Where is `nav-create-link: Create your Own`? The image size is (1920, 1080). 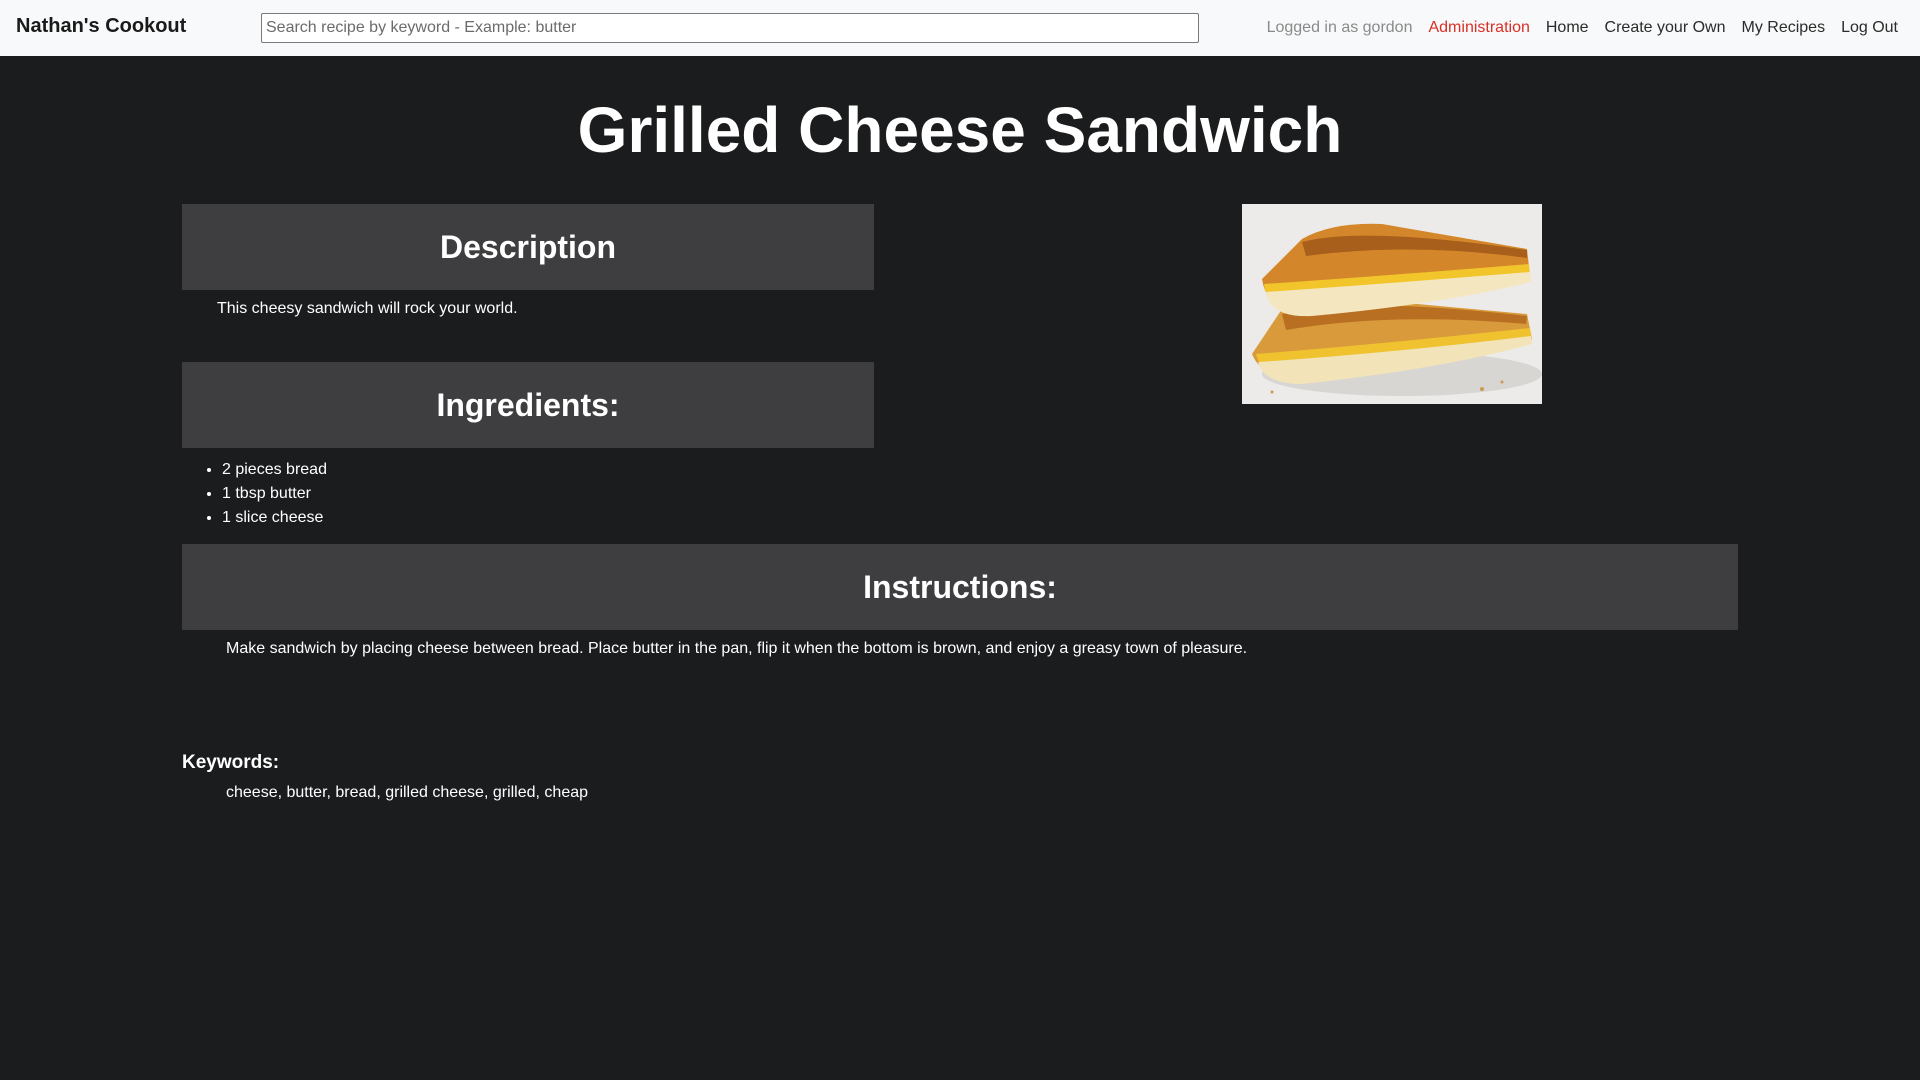 nav-create-link: Create your Own is located at coordinates (1665, 28).